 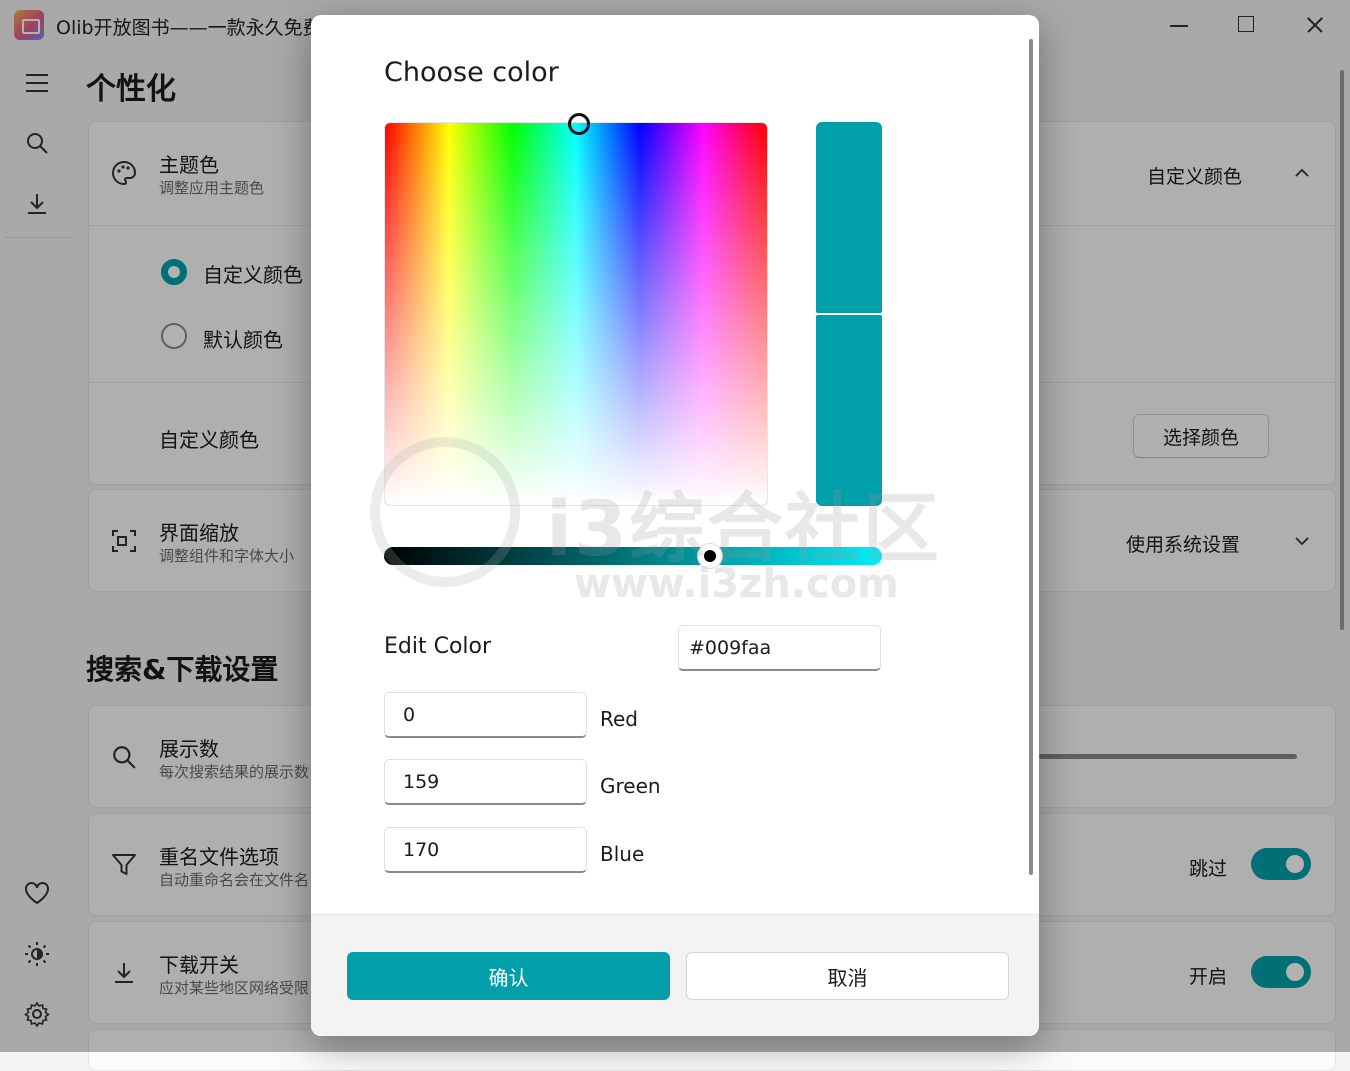 I want to click on blue-label: Blue, so click(x=622, y=854).